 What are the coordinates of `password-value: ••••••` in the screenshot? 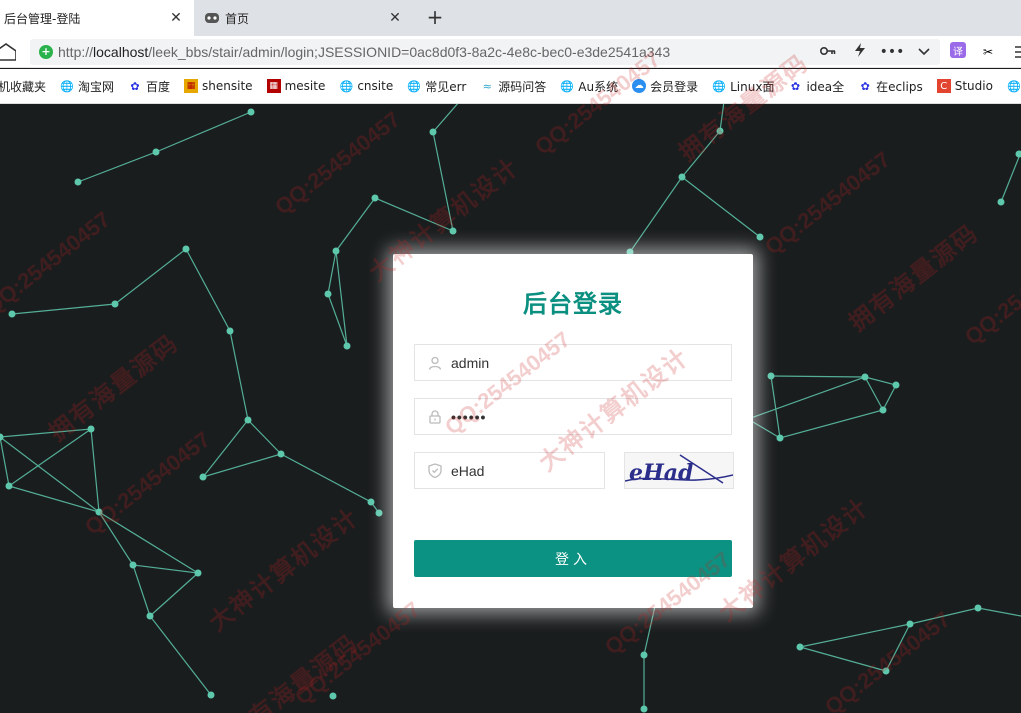 It's located at (469, 416).